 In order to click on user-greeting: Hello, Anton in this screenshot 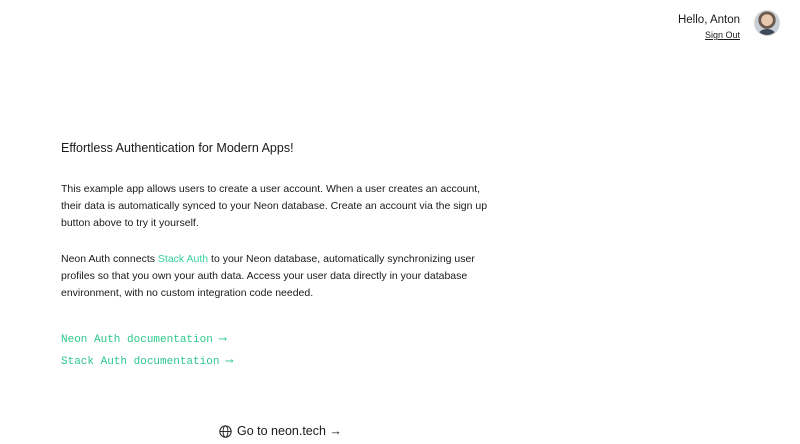, I will do `click(708, 20)`.